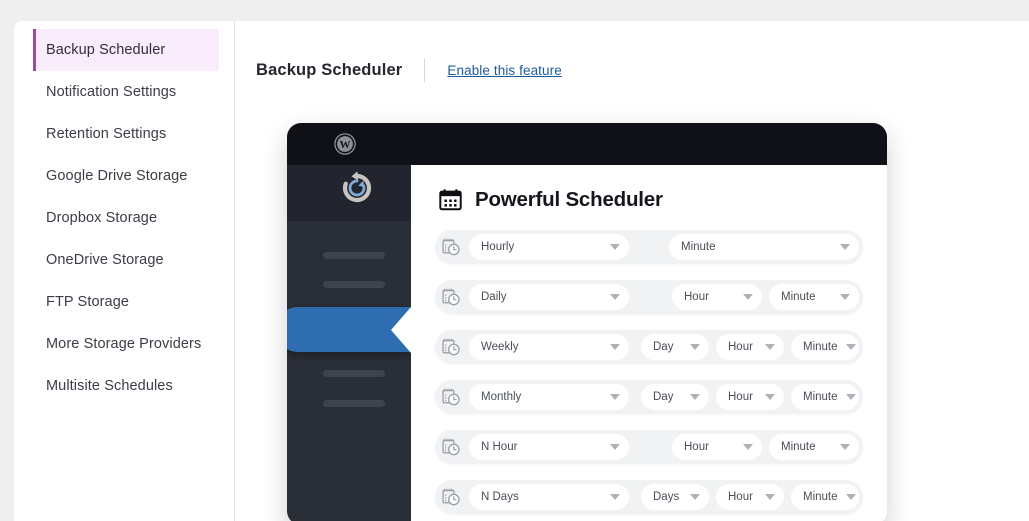  What do you see at coordinates (501, 397) in the screenshot?
I see `frequency-value: Monthly` at bounding box center [501, 397].